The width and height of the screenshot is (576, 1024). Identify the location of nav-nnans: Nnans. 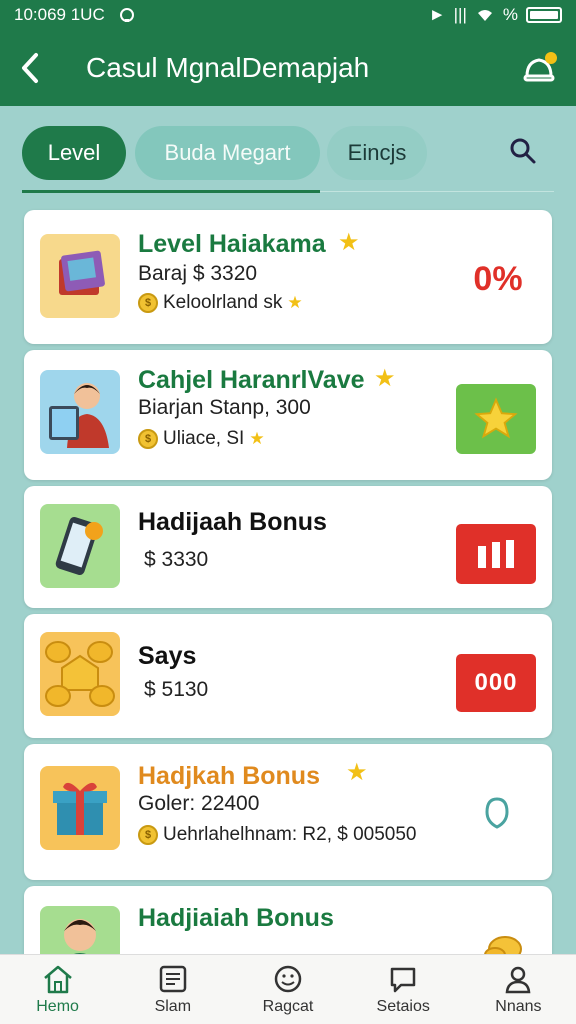
(518, 989).